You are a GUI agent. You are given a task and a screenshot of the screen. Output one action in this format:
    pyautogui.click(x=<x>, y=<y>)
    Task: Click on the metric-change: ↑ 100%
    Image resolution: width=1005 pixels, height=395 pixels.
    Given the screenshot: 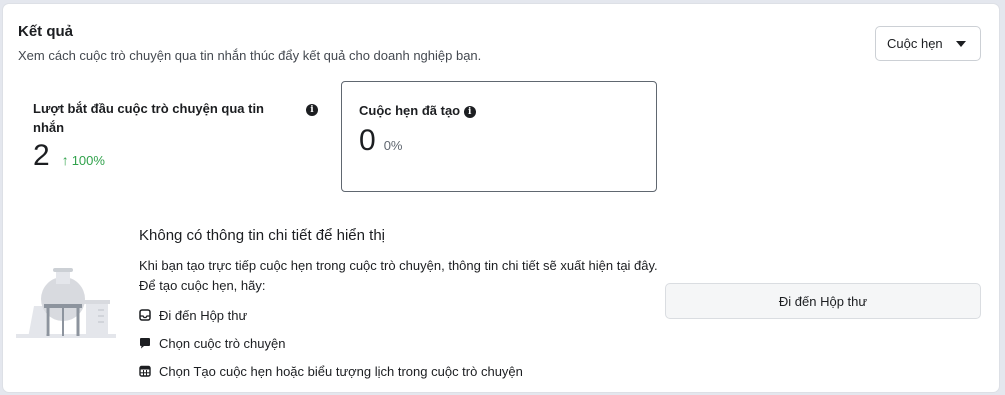 What is the action you would take?
    pyautogui.click(x=83, y=160)
    